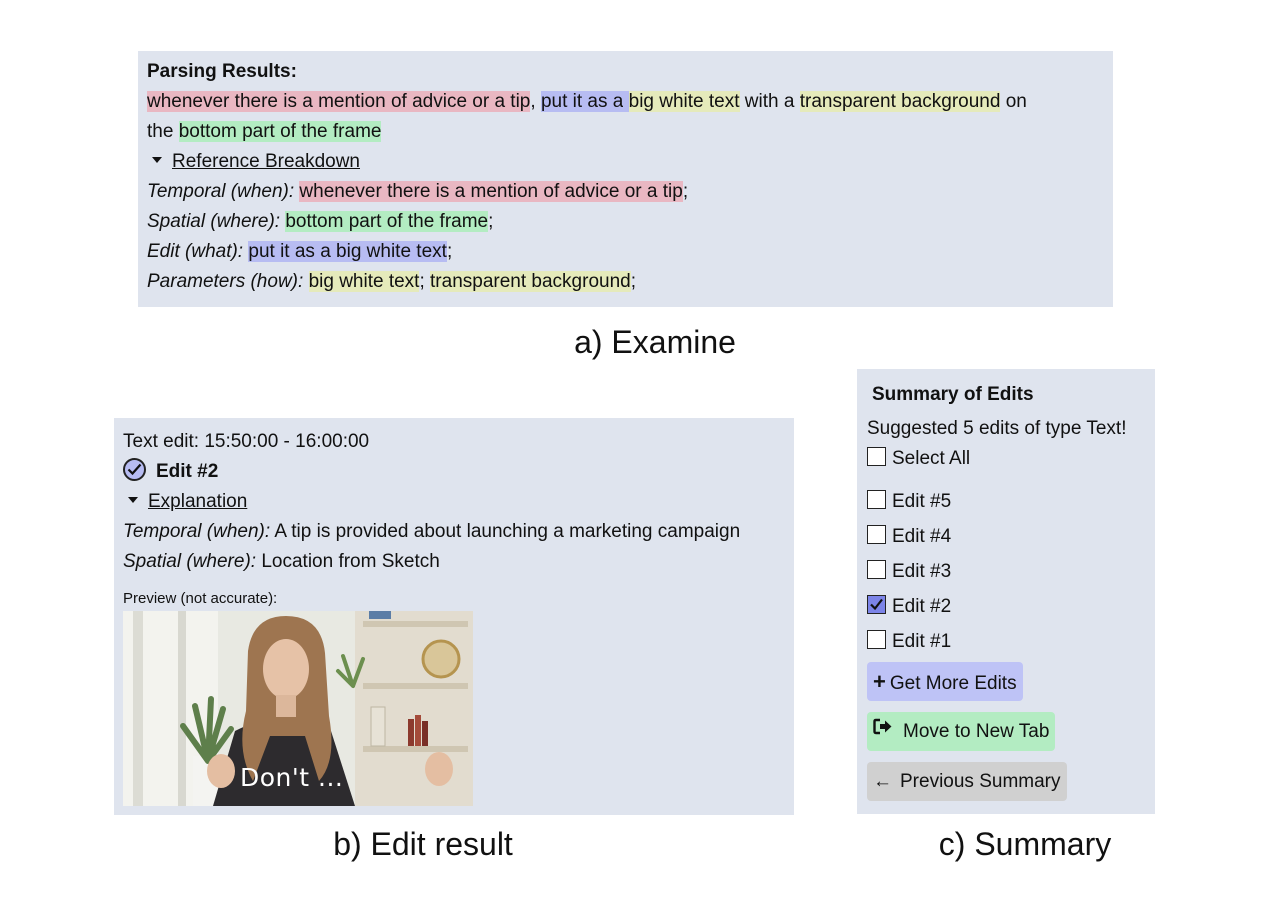 This screenshot has height=921, width=1286. I want to click on plus-icon: +, so click(879, 681).